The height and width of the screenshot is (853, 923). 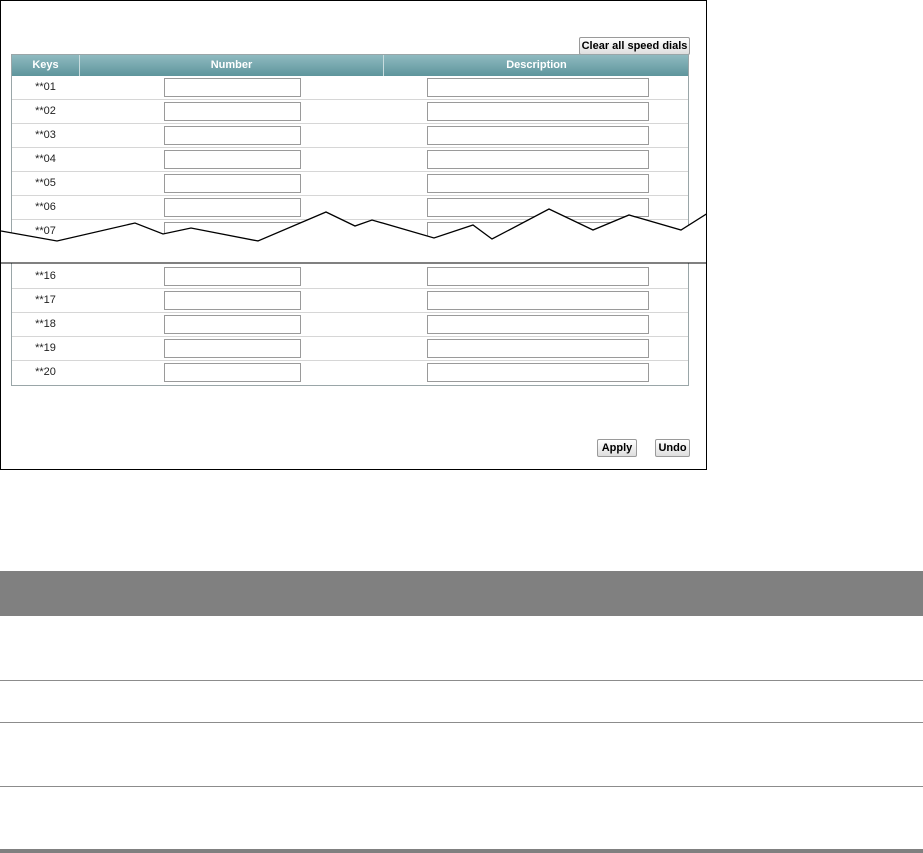 I want to click on torn-break-line, so click(x=353, y=236).